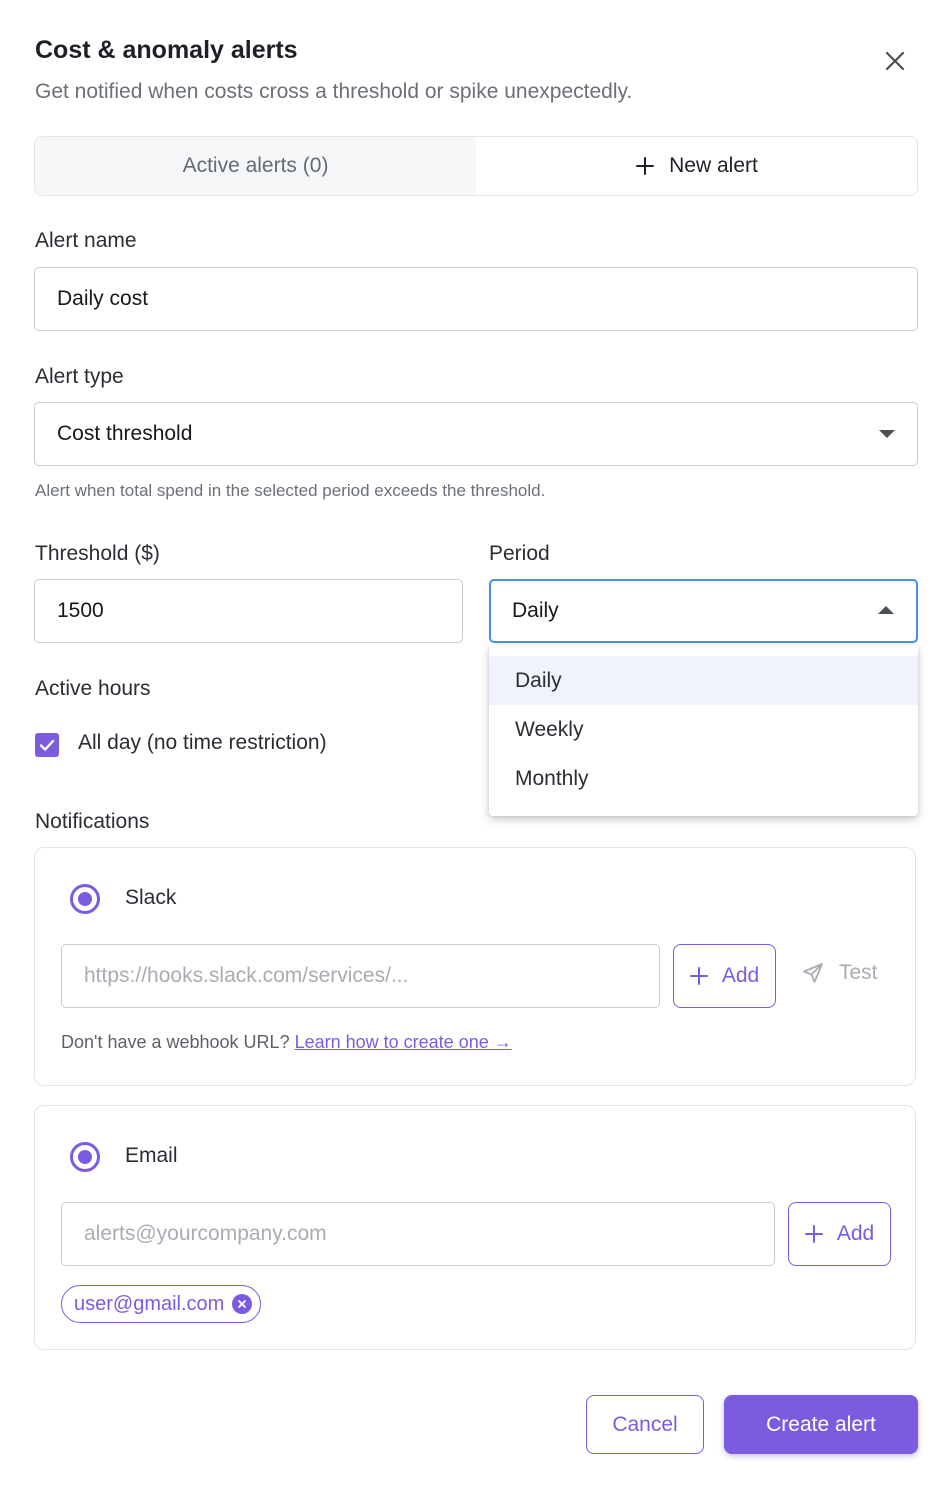 This screenshot has width=946, height=1500. What do you see at coordinates (151, 897) in the screenshot?
I see `slack-label: Slack` at bounding box center [151, 897].